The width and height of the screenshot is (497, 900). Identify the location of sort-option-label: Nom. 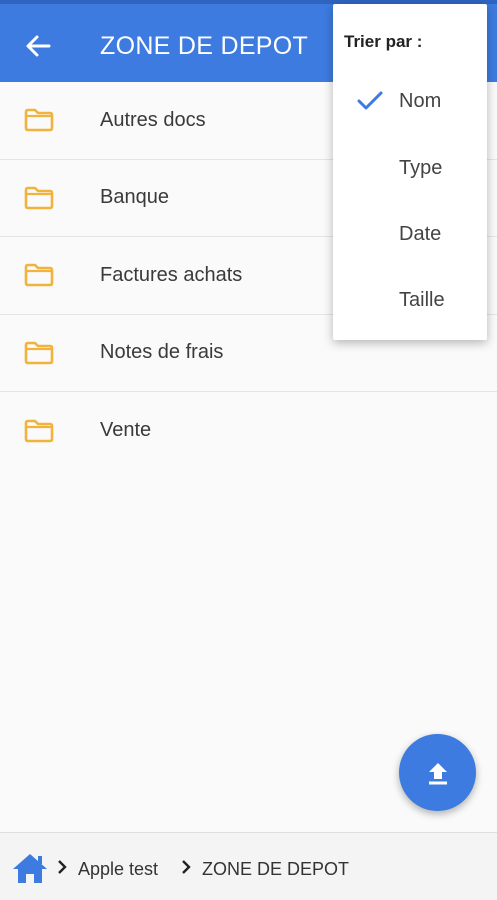
(420, 101).